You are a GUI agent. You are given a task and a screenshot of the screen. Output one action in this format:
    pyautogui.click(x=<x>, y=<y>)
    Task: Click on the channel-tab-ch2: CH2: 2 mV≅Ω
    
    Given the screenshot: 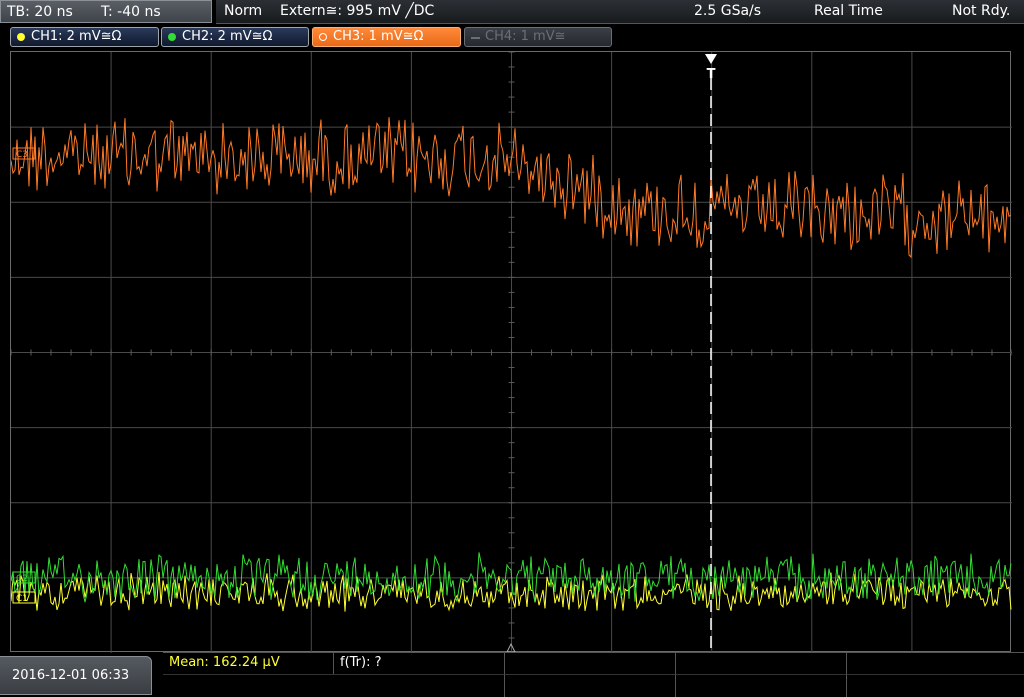 What is the action you would take?
    pyautogui.click(x=235, y=37)
    